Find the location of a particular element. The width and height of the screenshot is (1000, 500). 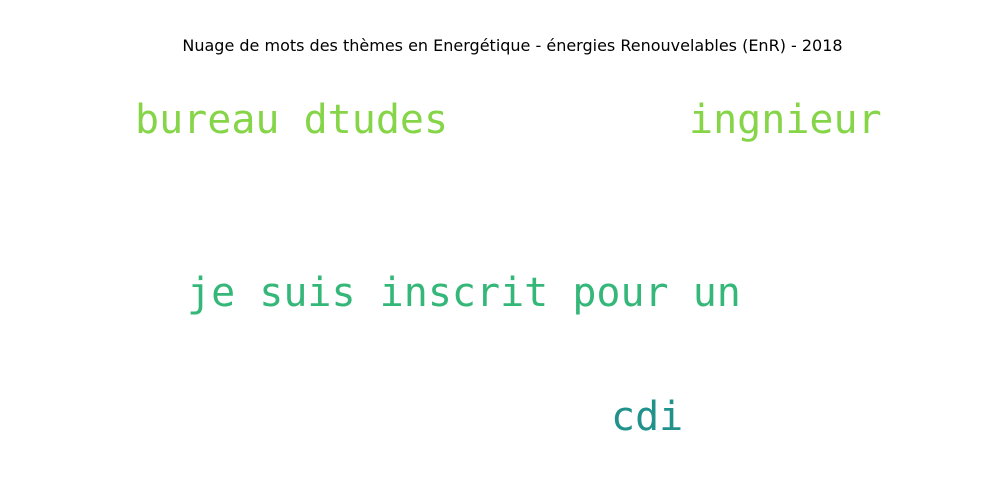

word-bureau-dtudes: bureau dtudes is located at coordinates (292, 120).